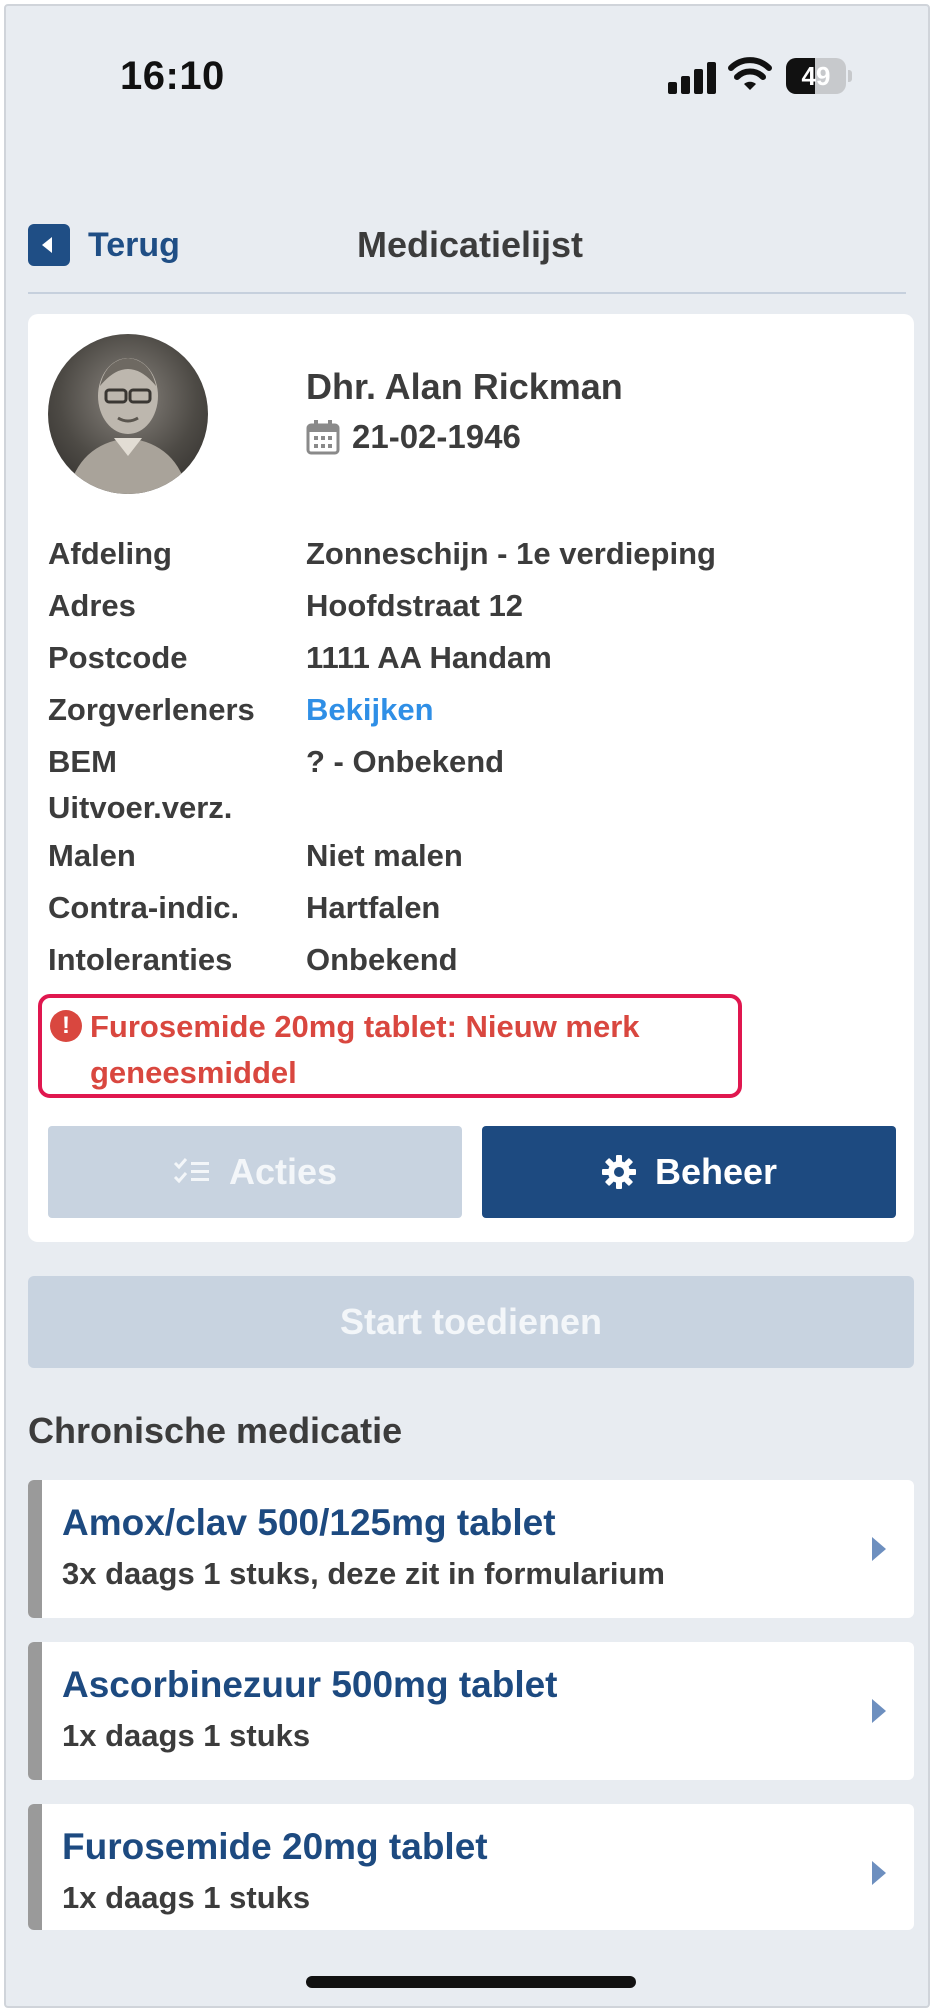  Describe the element at coordinates (415, 605) in the screenshot. I see `info-value: Hoofdstraat 12` at that location.